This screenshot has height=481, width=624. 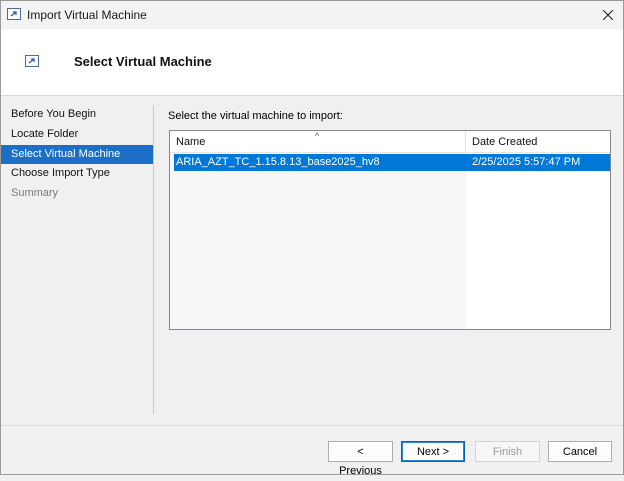 I want to click on sort-ascending-icon: ^, so click(x=317, y=136).